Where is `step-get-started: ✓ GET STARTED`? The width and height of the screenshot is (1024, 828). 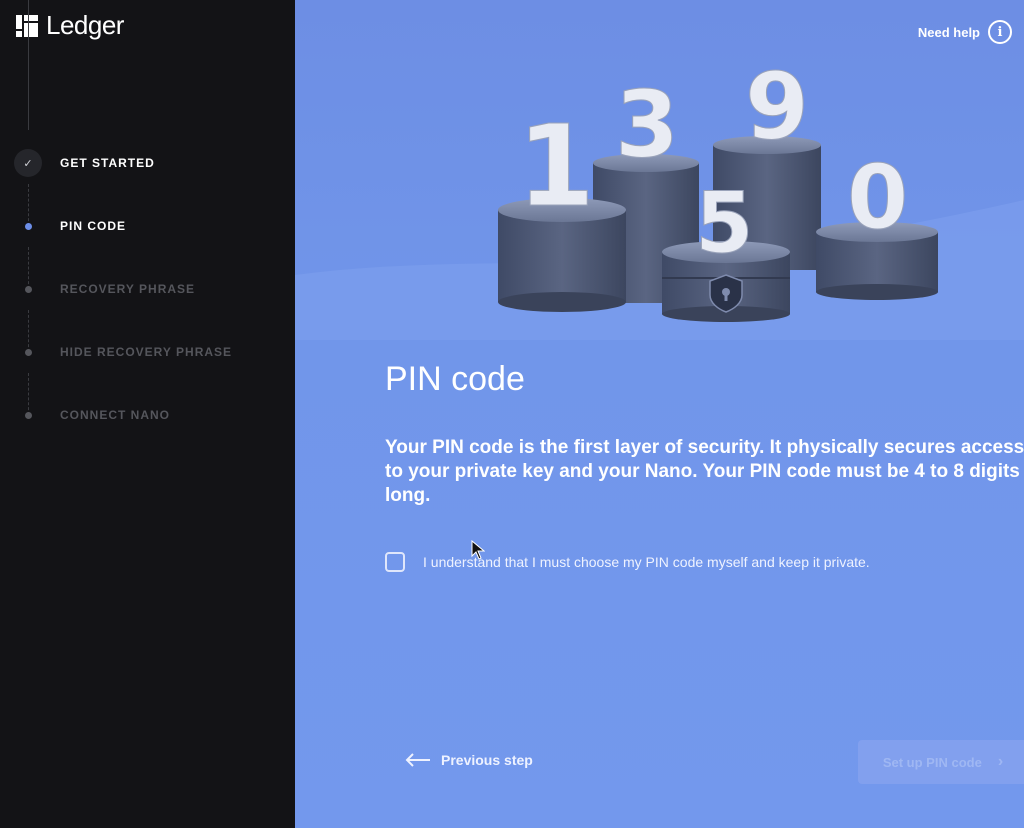
step-get-started: ✓ GET STARTED is located at coordinates (147, 163).